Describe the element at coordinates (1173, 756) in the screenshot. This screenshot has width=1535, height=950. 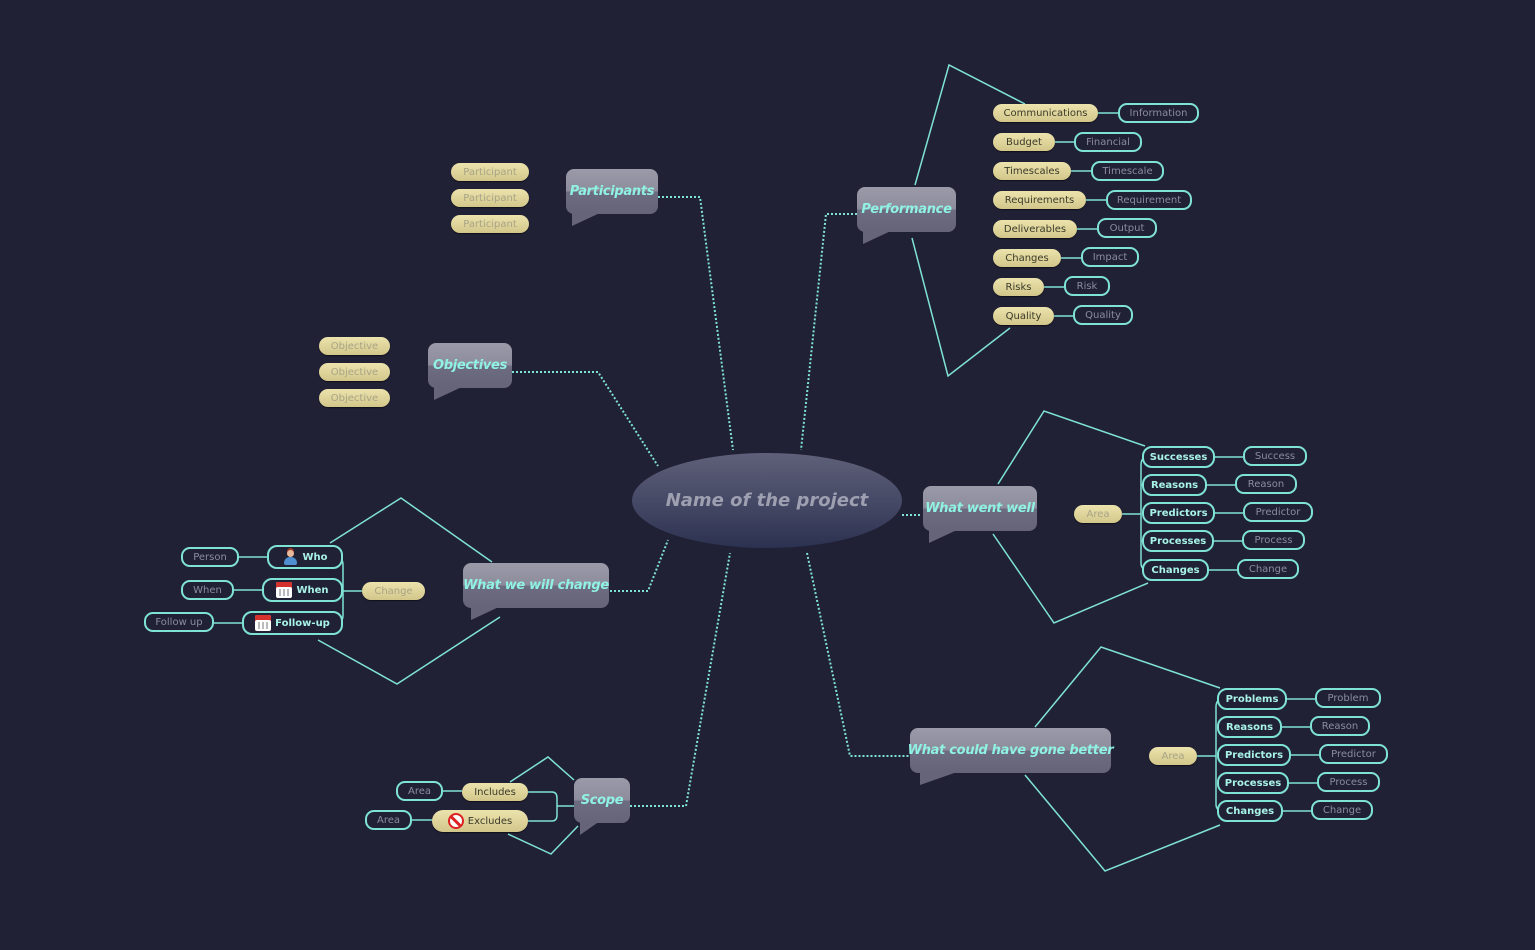
I see `gone-better-area-node: Area` at that location.